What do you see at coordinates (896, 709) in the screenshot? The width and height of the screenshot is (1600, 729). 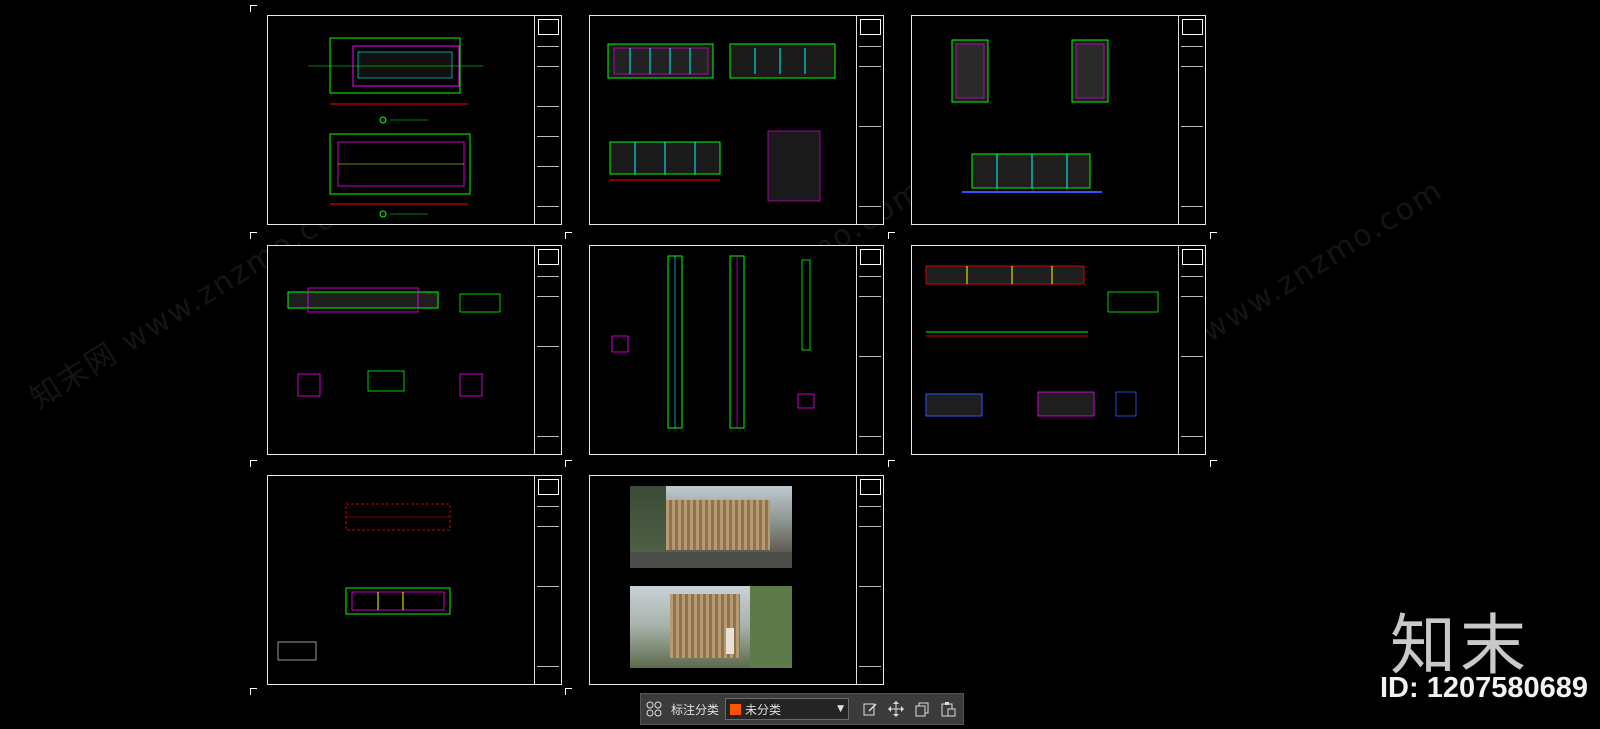 I see `move-icon` at bounding box center [896, 709].